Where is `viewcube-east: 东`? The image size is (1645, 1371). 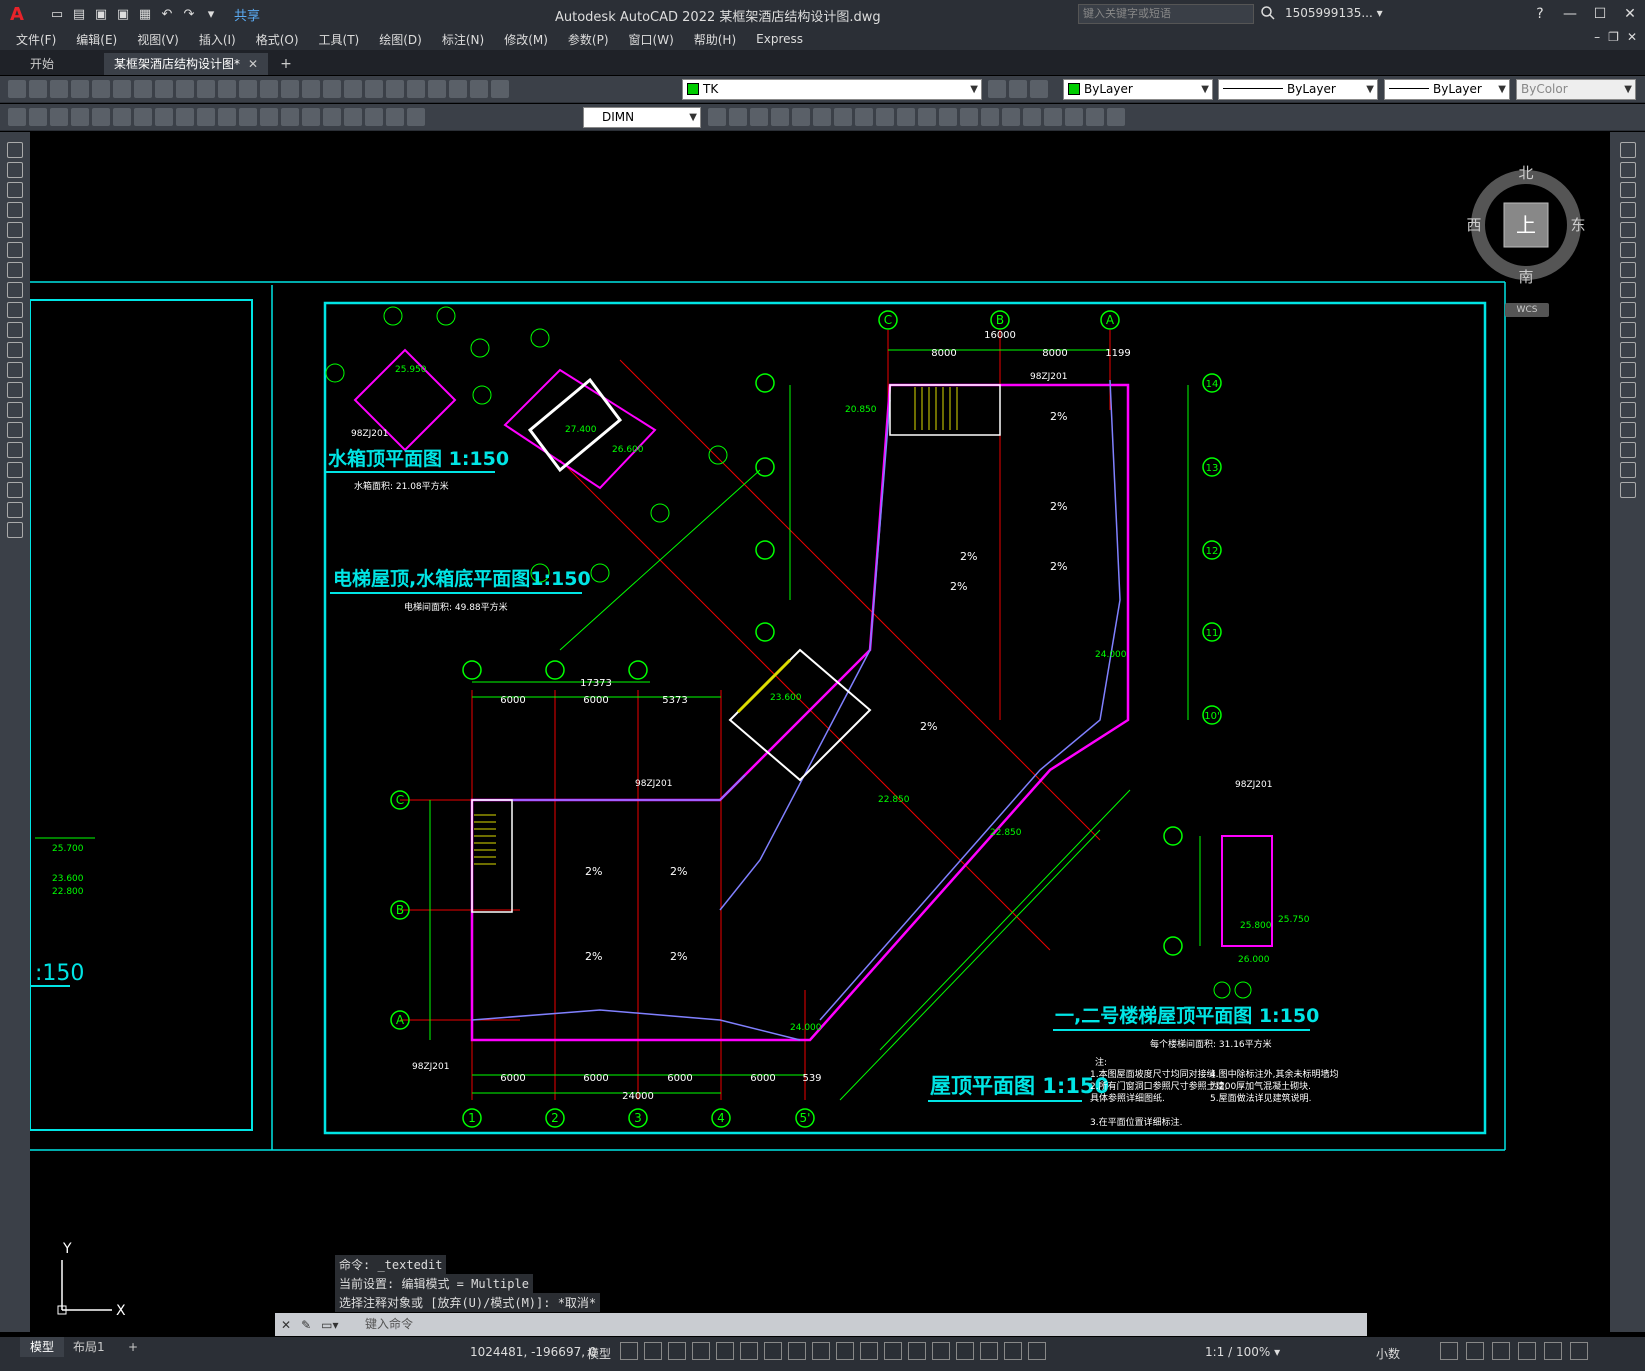 viewcube-east: 东 is located at coordinates (1577, 225).